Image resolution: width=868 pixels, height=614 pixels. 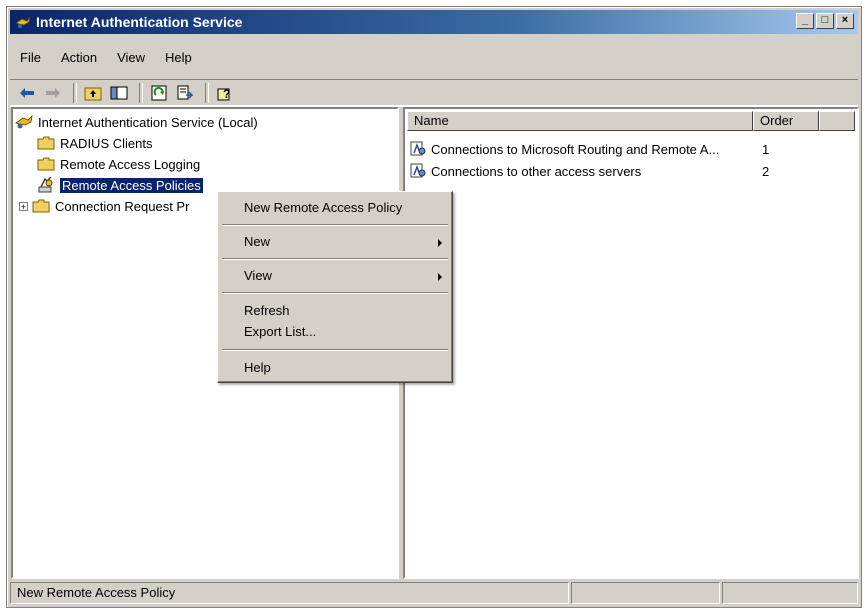 I want to click on tree-item-connection-request: + Connection Request Pr, so click(x=104, y=206).